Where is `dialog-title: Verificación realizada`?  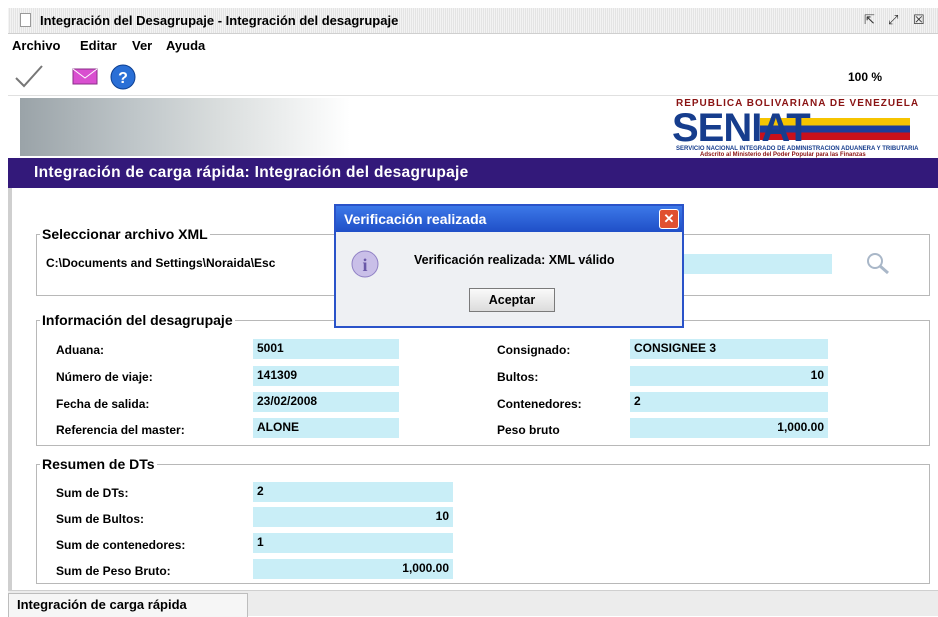
dialog-title: Verificación realizada is located at coordinates (415, 219).